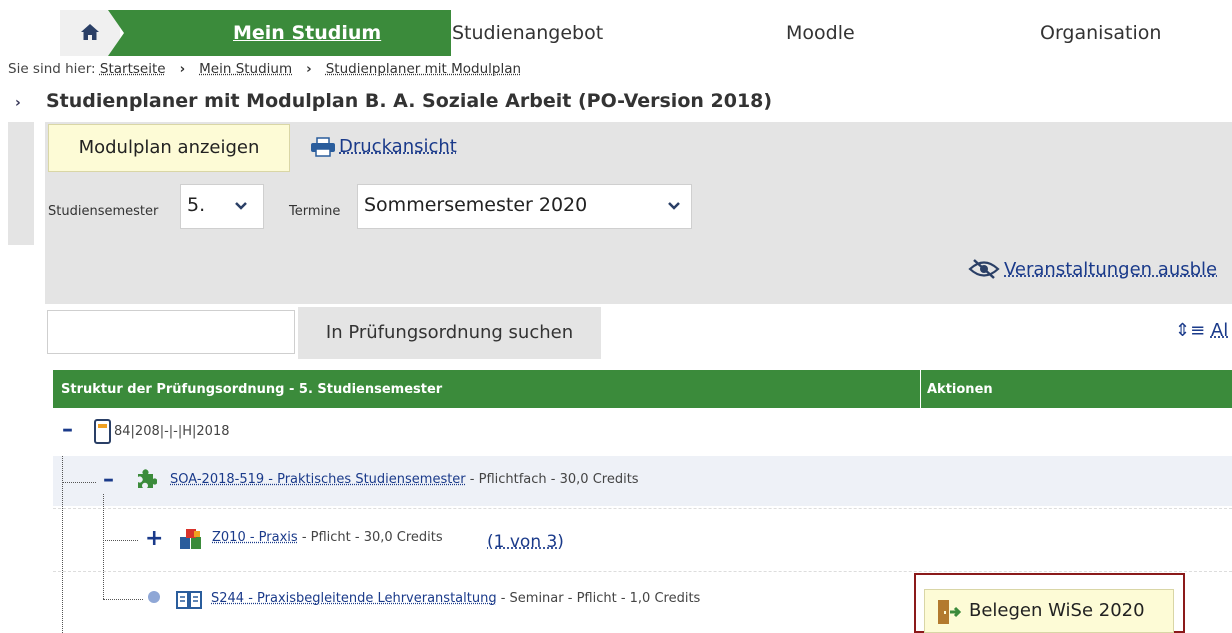 This screenshot has height=633, width=1232. I want to click on expand-all-label: Al, so click(1219, 330).